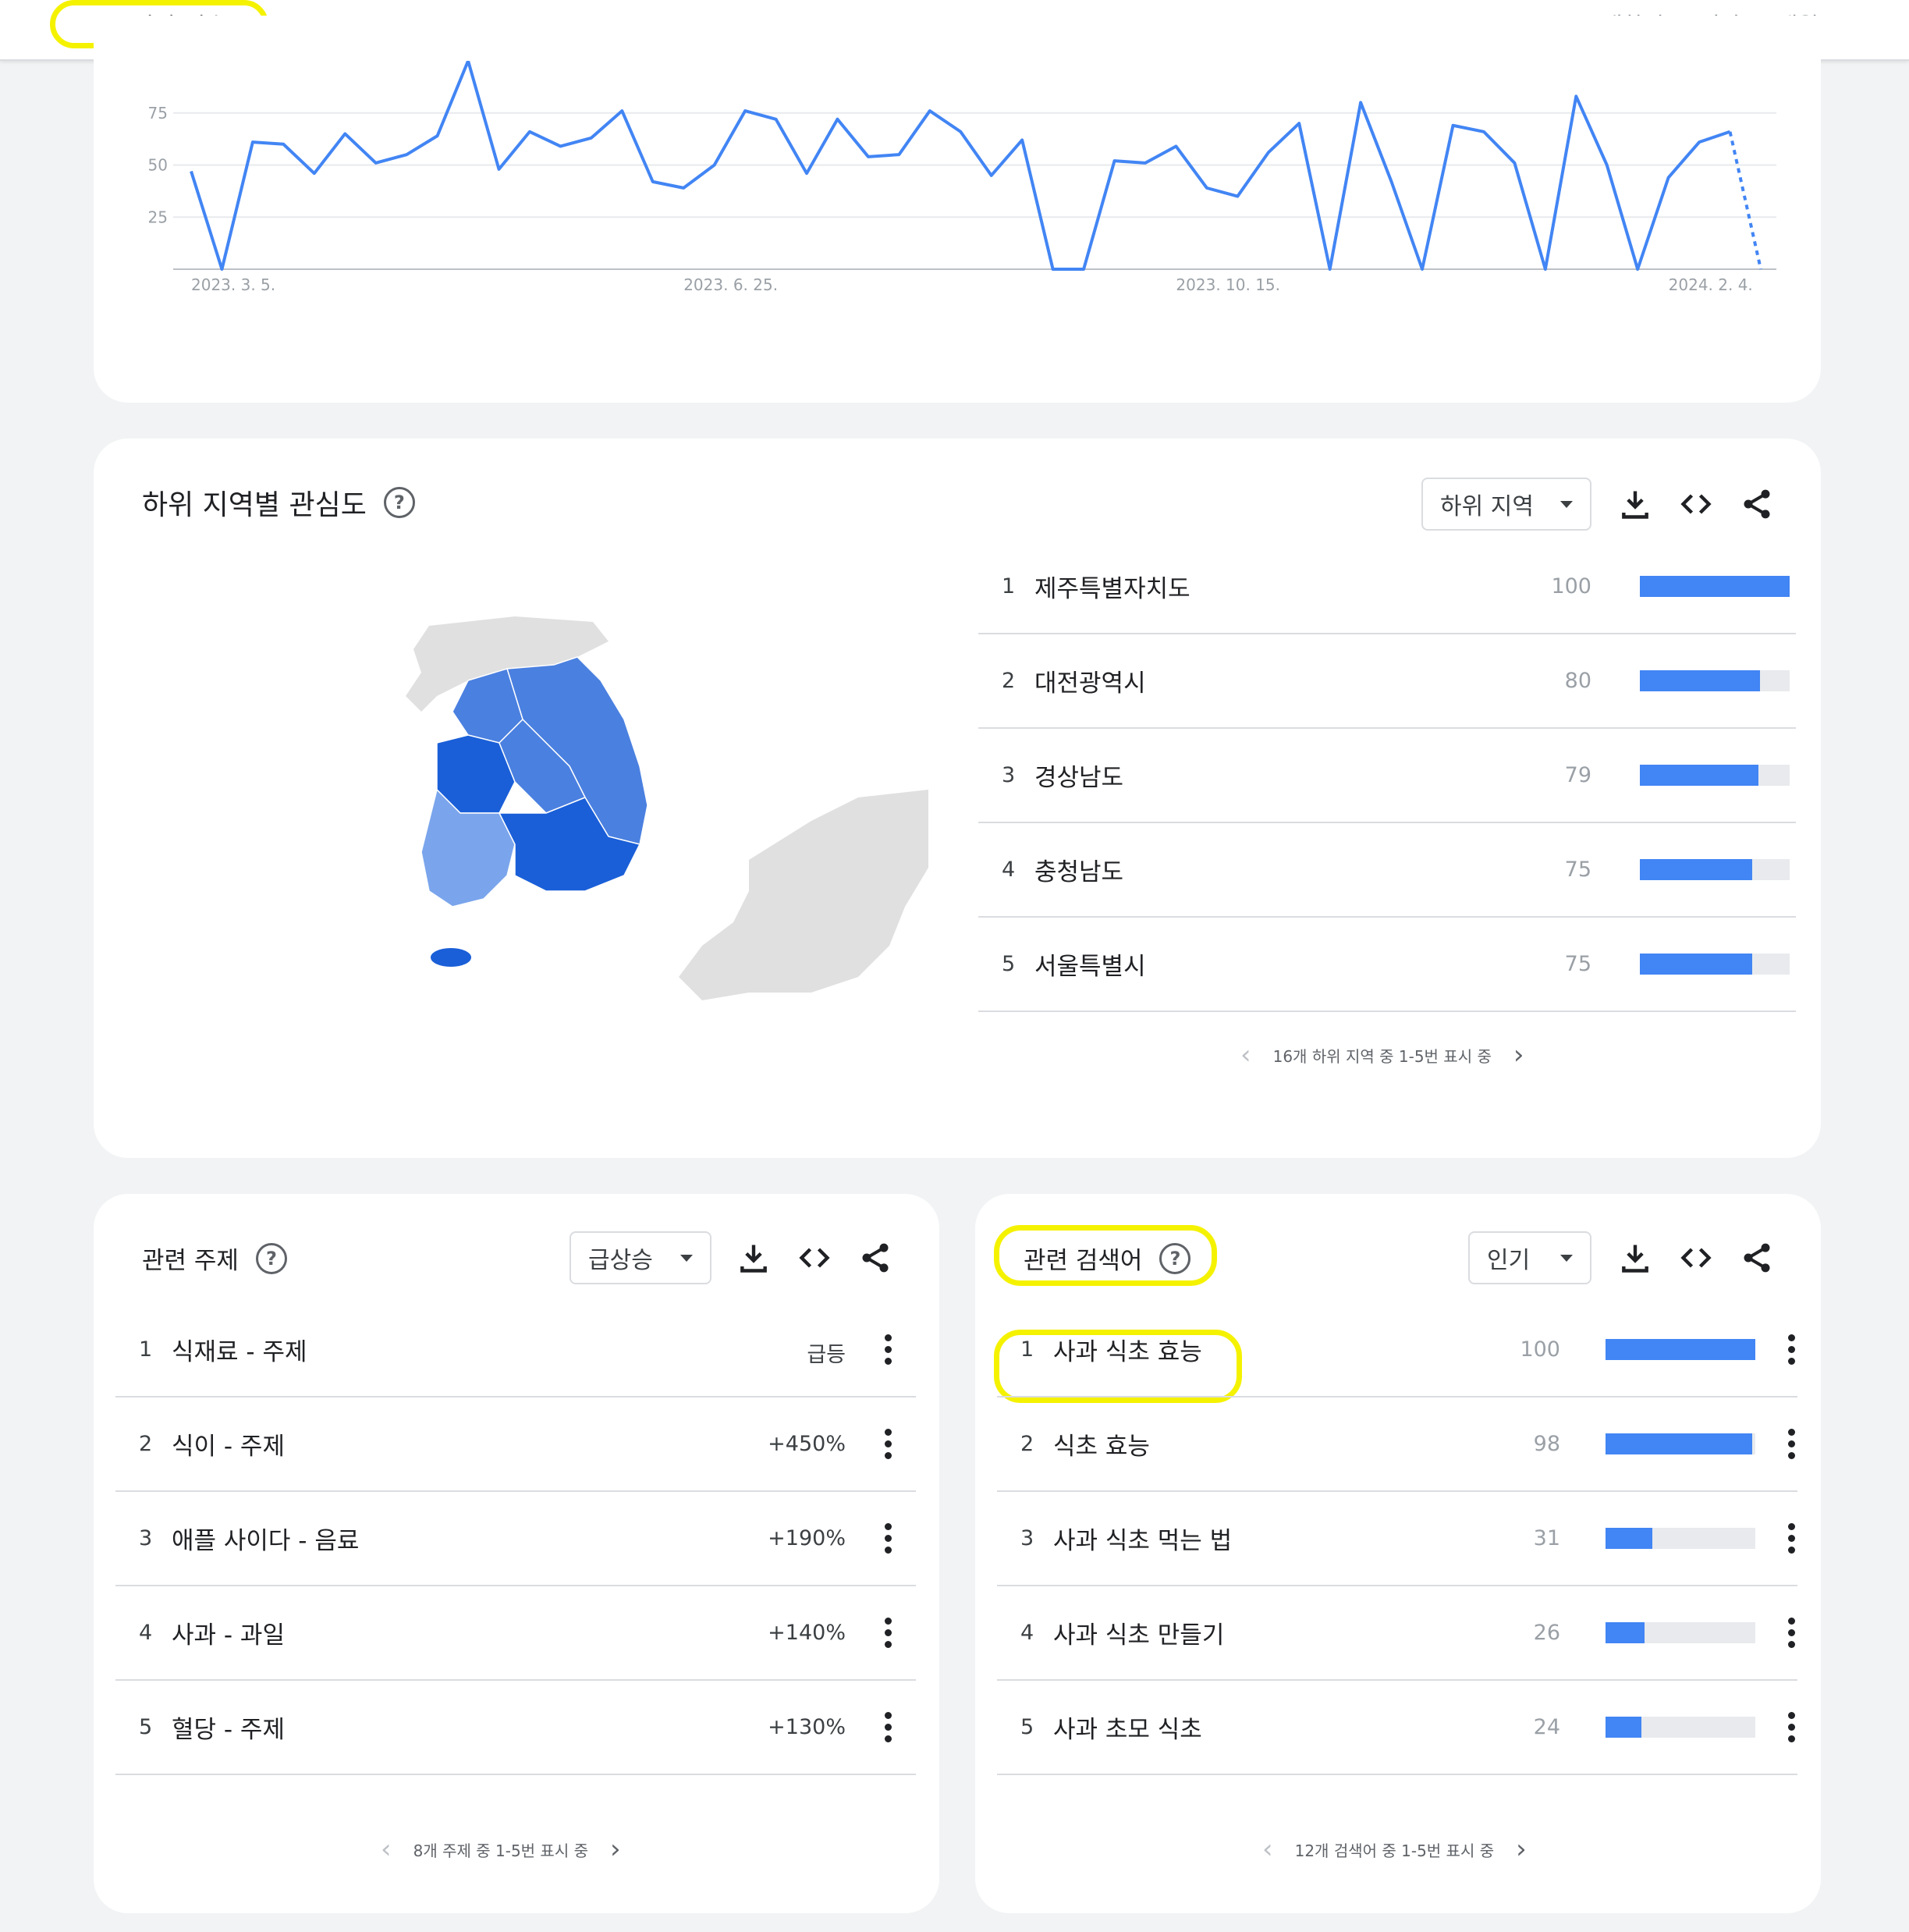 This screenshot has height=1932, width=1909. What do you see at coordinates (1397, 1728) in the screenshot?
I see `query-row: 5 사과 초모 식초 24` at bounding box center [1397, 1728].